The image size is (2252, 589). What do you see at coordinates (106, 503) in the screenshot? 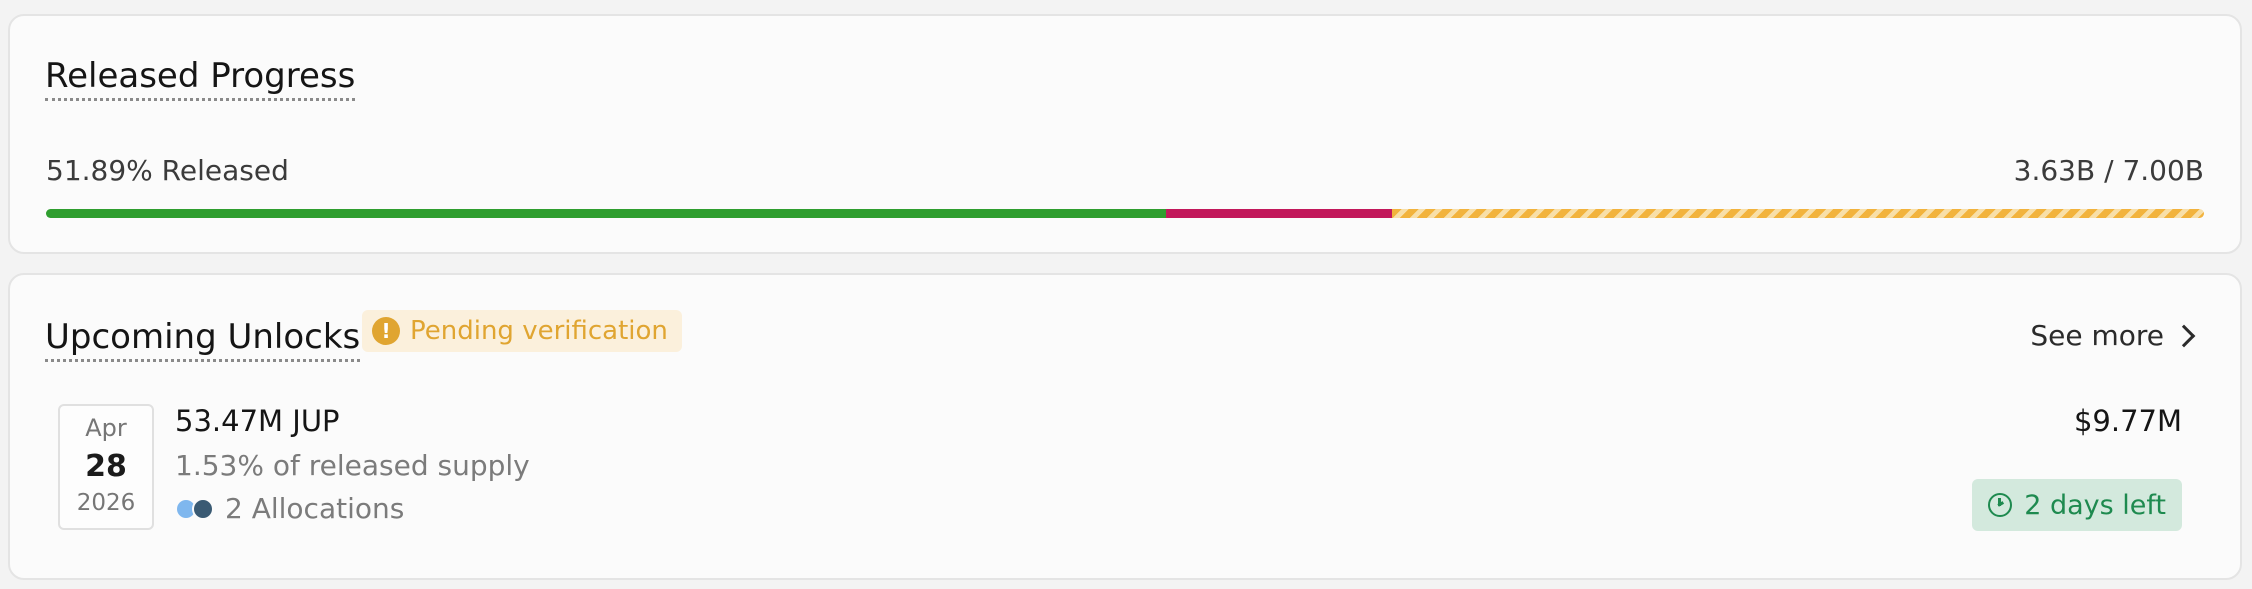
I see `unlock-date-year: 2026` at bounding box center [106, 503].